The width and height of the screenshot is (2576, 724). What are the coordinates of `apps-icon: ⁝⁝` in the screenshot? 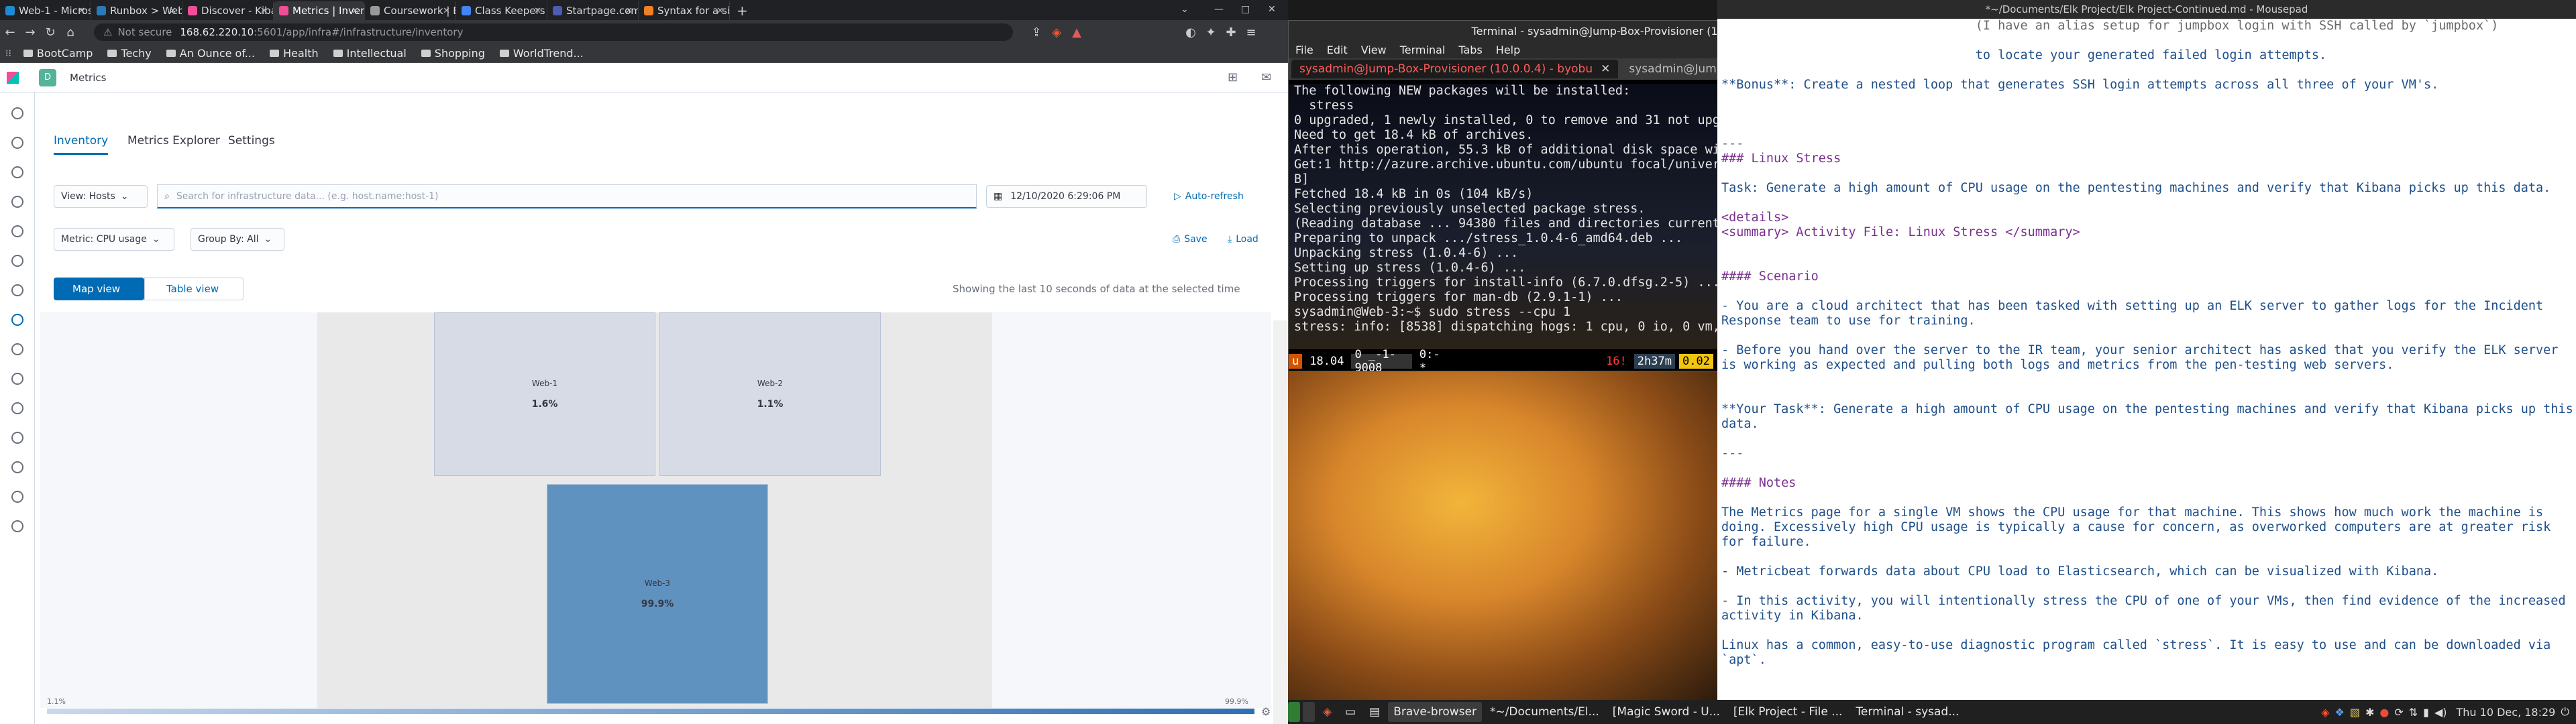 It's located at (8, 53).